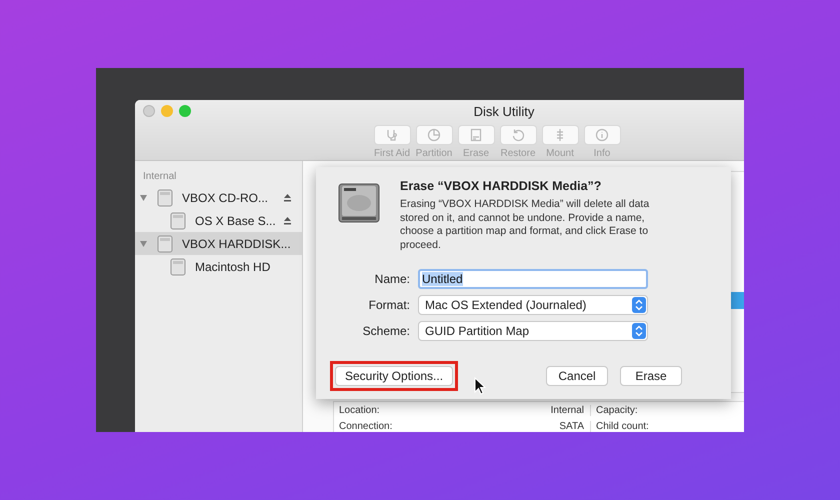 The height and width of the screenshot is (500, 840). What do you see at coordinates (504, 111) in the screenshot?
I see `window-title: Disk Utility` at bounding box center [504, 111].